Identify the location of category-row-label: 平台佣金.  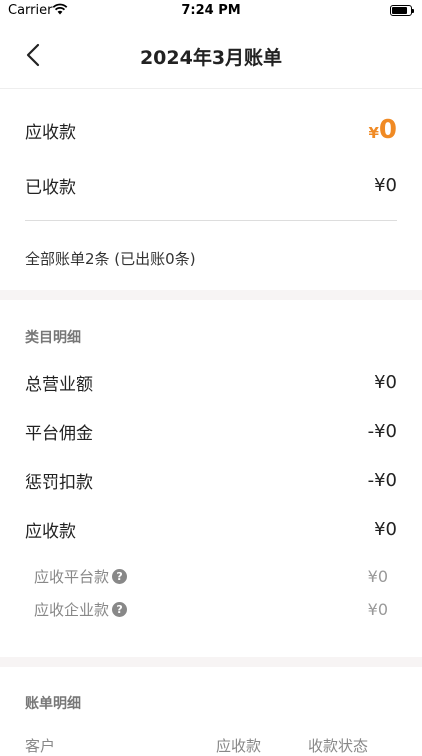
(59, 433).